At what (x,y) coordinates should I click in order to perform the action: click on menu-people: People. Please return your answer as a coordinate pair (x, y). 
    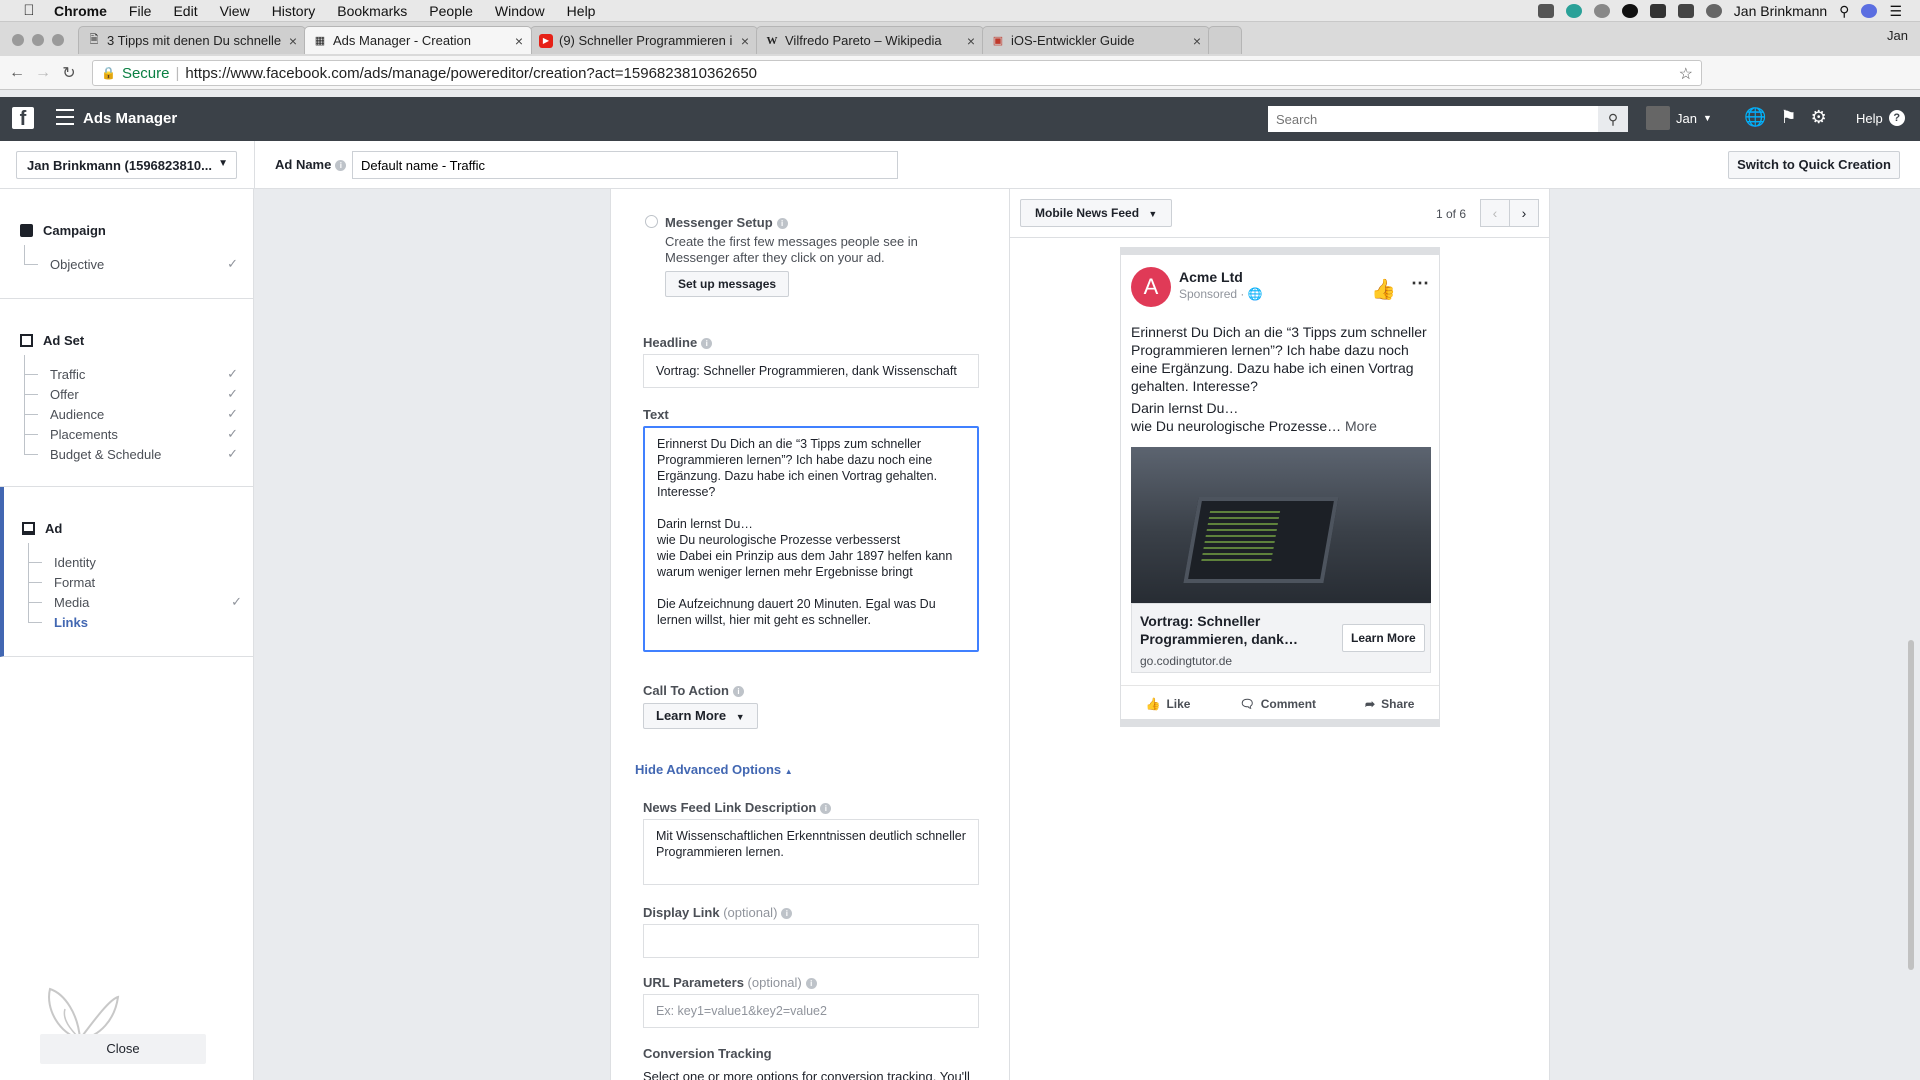
    Looking at the image, I should click on (451, 11).